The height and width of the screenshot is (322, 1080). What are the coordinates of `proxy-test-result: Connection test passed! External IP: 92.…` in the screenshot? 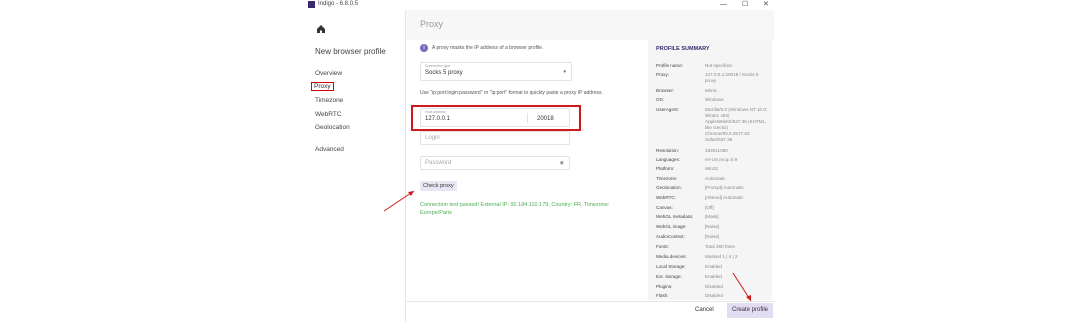 It's located at (515, 209).